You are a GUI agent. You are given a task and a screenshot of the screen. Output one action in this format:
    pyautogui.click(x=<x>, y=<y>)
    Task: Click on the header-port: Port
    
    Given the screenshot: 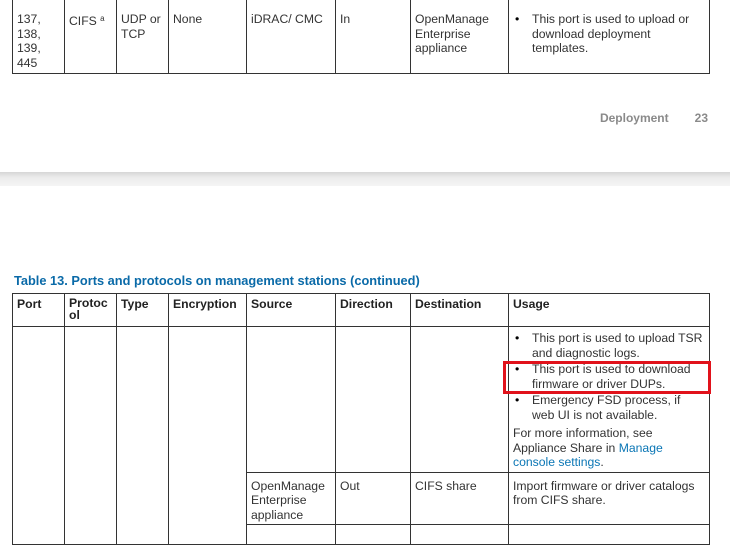 What is the action you would take?
    pyautogui.click(x=38, y=310)
    